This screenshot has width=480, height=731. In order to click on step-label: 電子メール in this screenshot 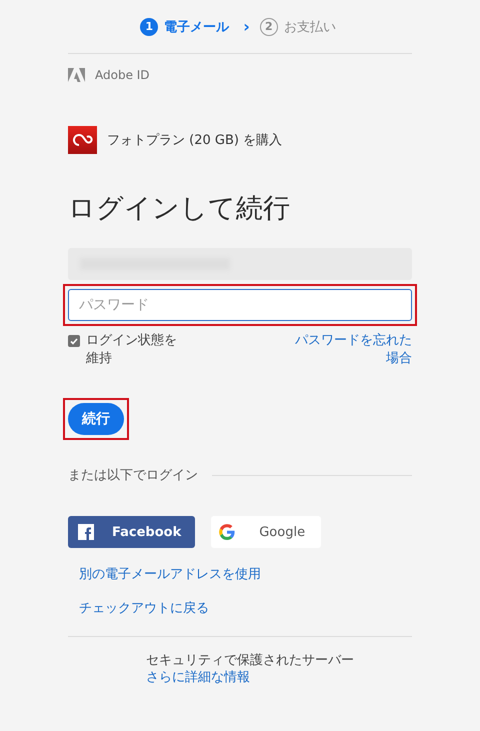, I will do `click(197, 27)`.